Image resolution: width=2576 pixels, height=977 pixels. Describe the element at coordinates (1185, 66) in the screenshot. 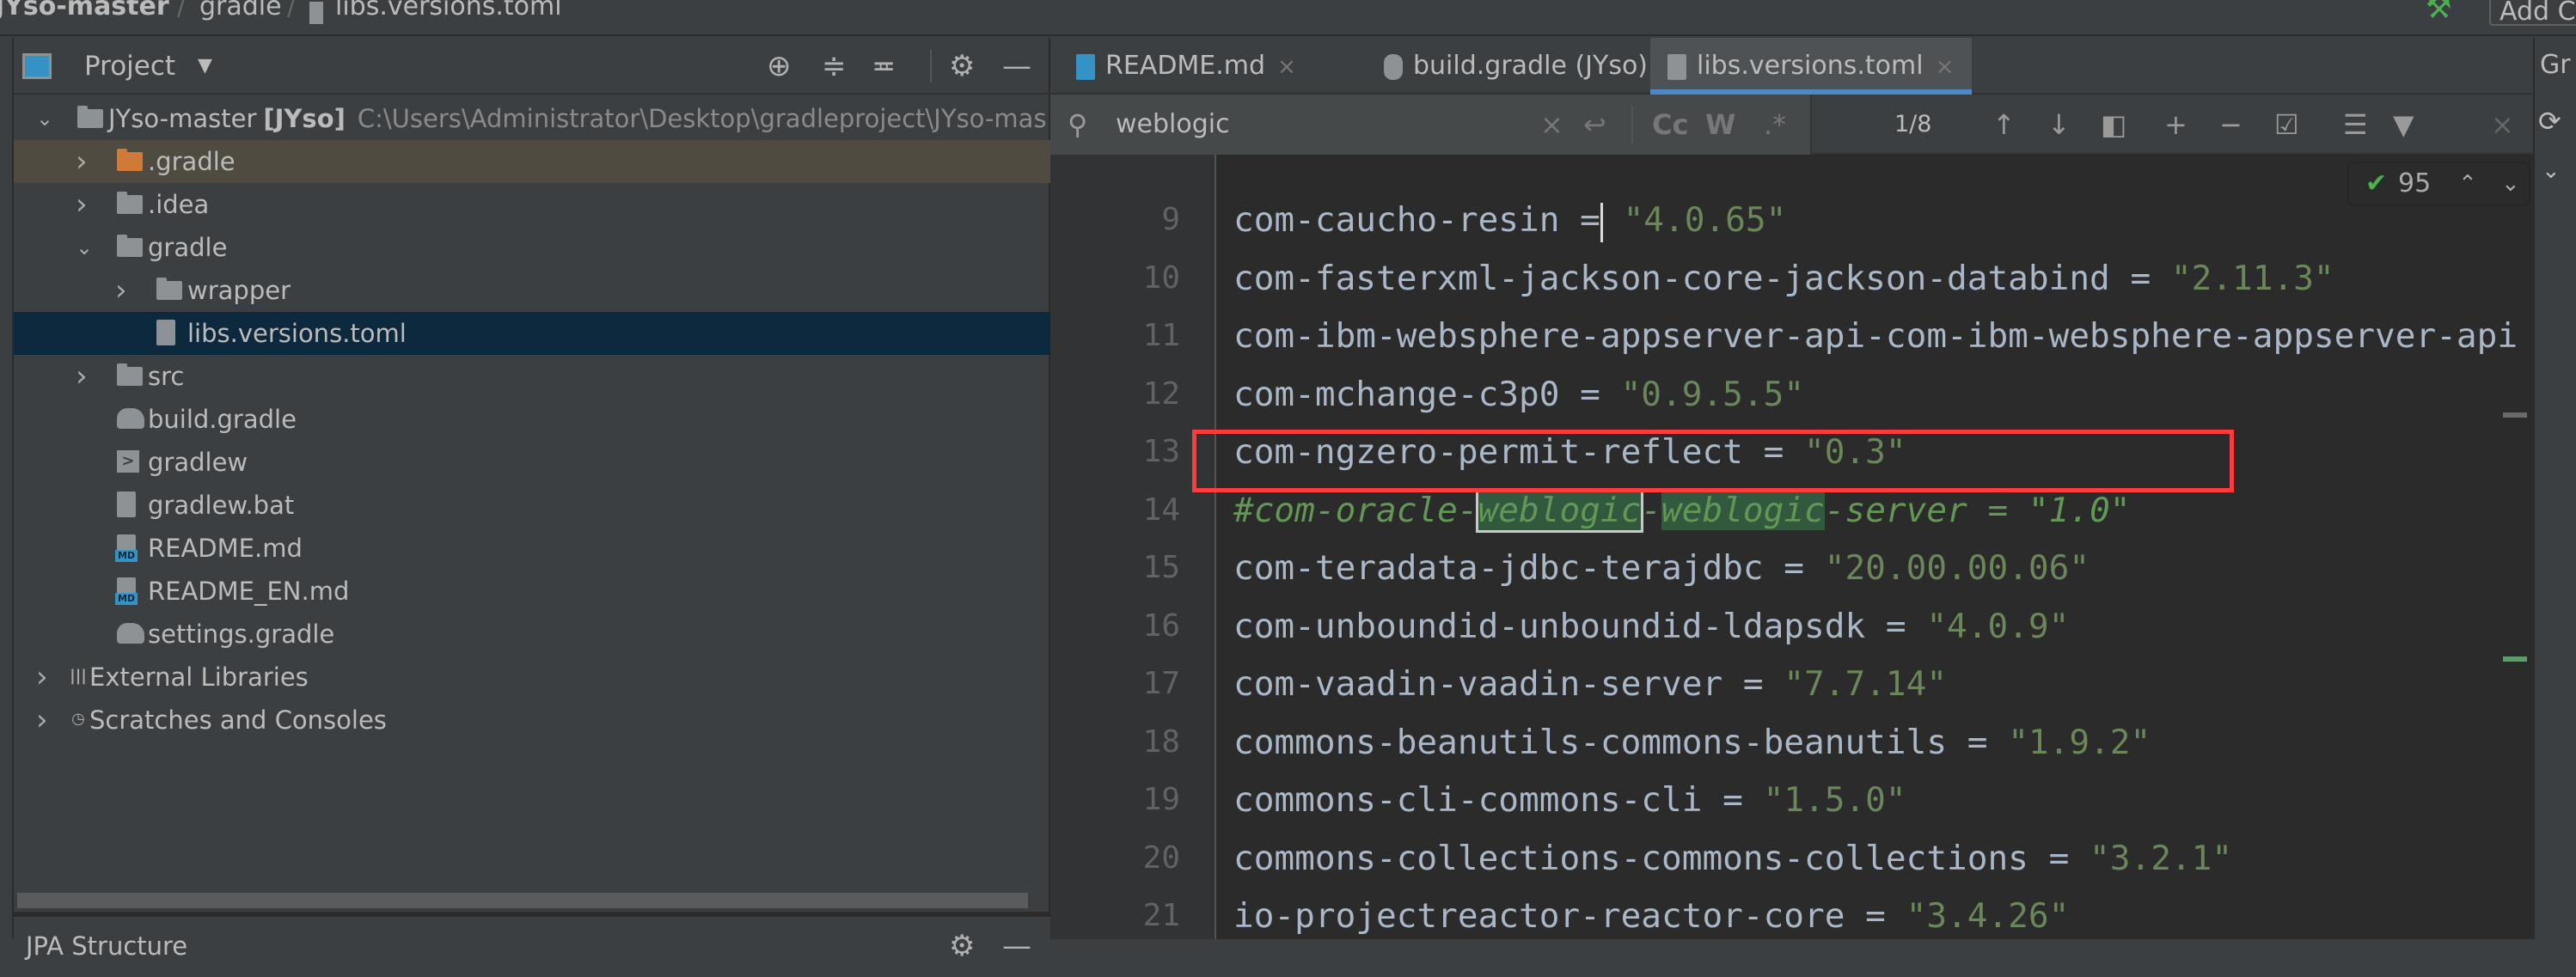

I see `tab-label: README.md` at that location.